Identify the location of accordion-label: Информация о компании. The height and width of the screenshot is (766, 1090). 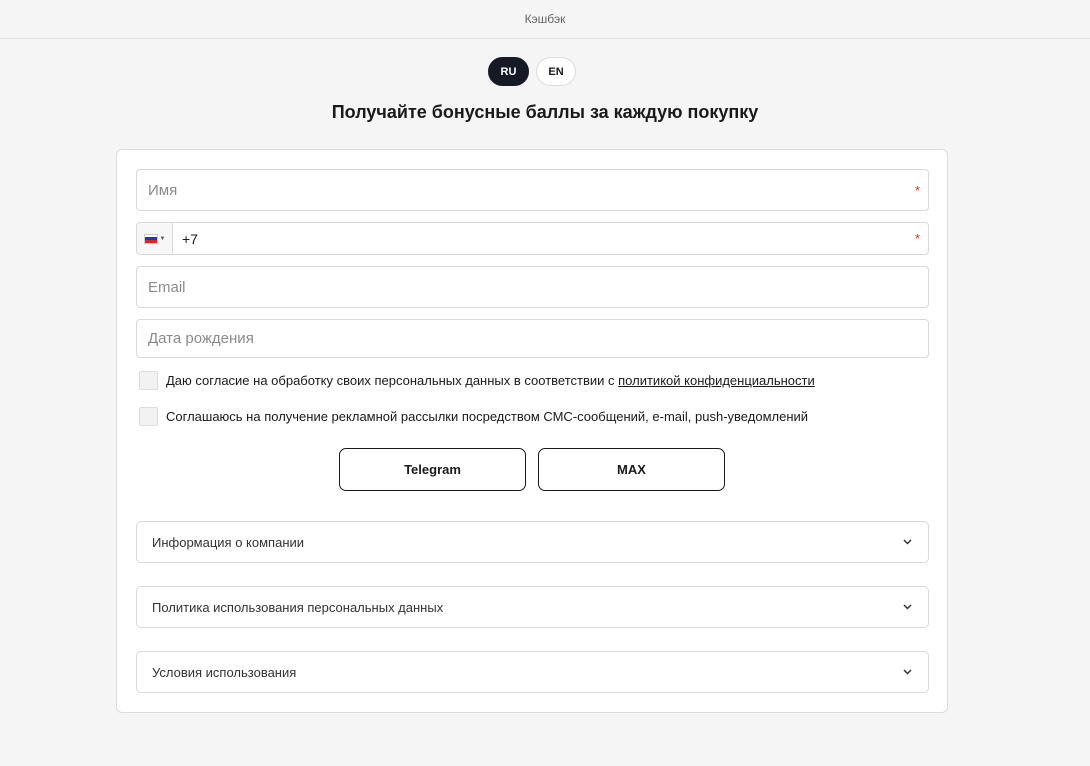
(228, 542).